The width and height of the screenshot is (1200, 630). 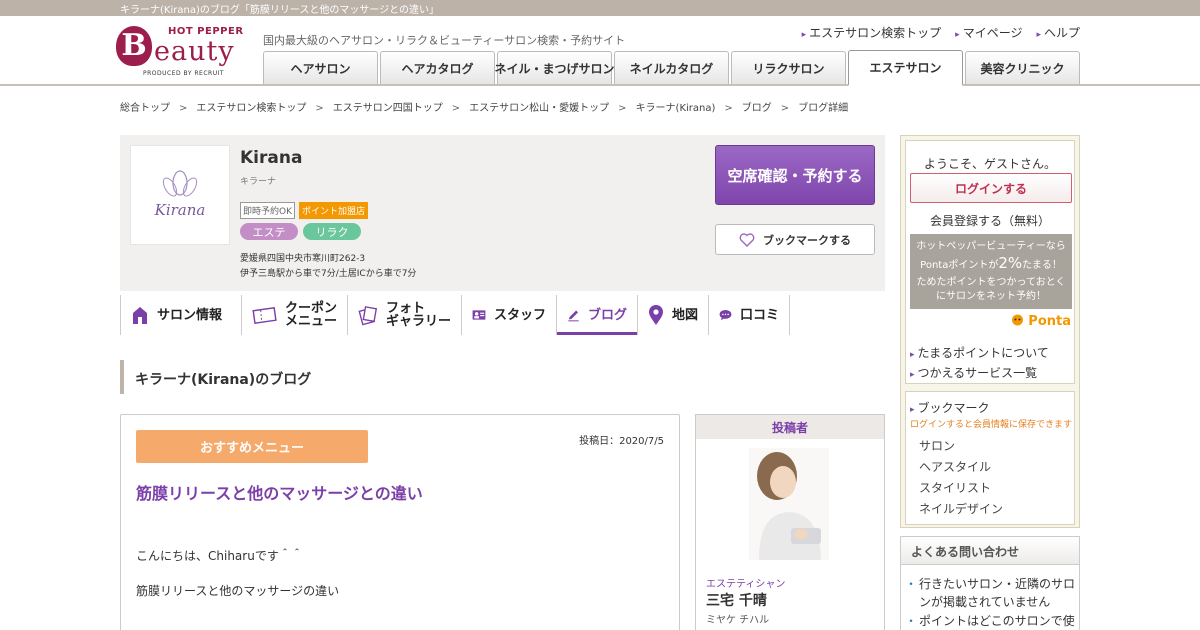 I want to click on breadcrumb-item: キラーナ(Kirana), so click(x=676, y=108).